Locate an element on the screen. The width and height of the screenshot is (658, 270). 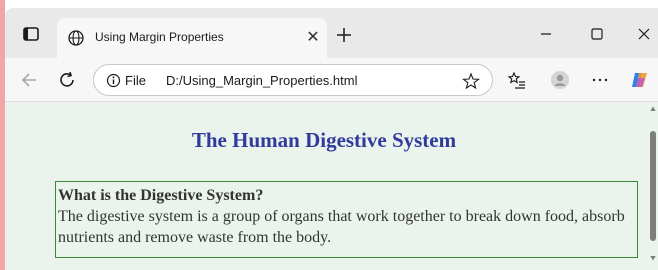
section-heading: What is the Digestive System? is located at coordinates (161, 195).